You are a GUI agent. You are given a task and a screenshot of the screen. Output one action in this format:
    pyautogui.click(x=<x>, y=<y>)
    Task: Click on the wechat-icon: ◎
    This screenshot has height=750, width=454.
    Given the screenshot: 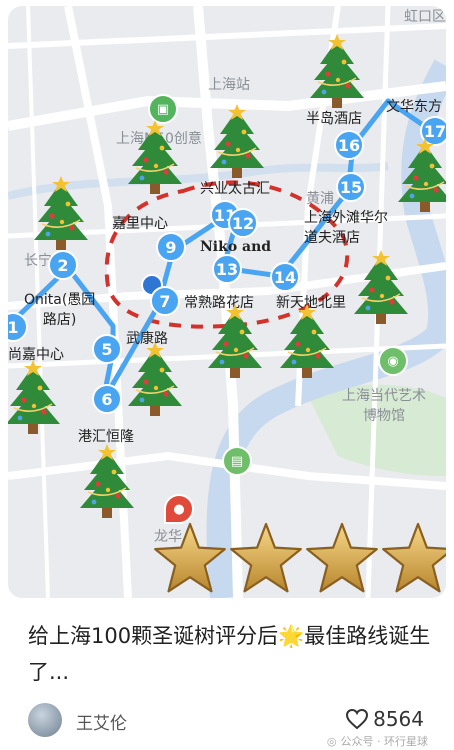 What is the action you would take?
    pyautogui.click(x=331, y=741)
    